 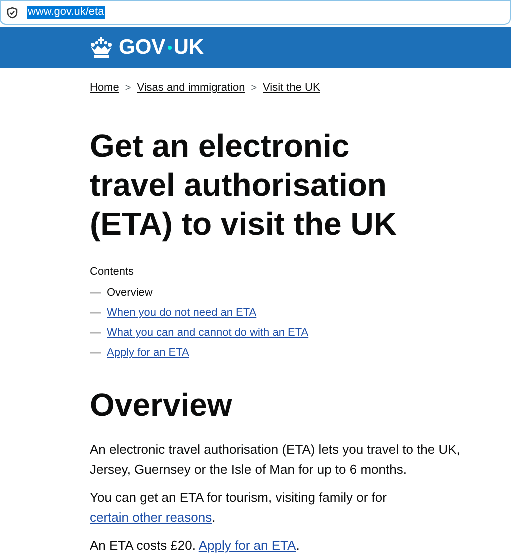 What do you see at coordinates (148, 353) in the screenshot?
I see `contents-link: Apply for an ETA` at bounding box center [148, 353].